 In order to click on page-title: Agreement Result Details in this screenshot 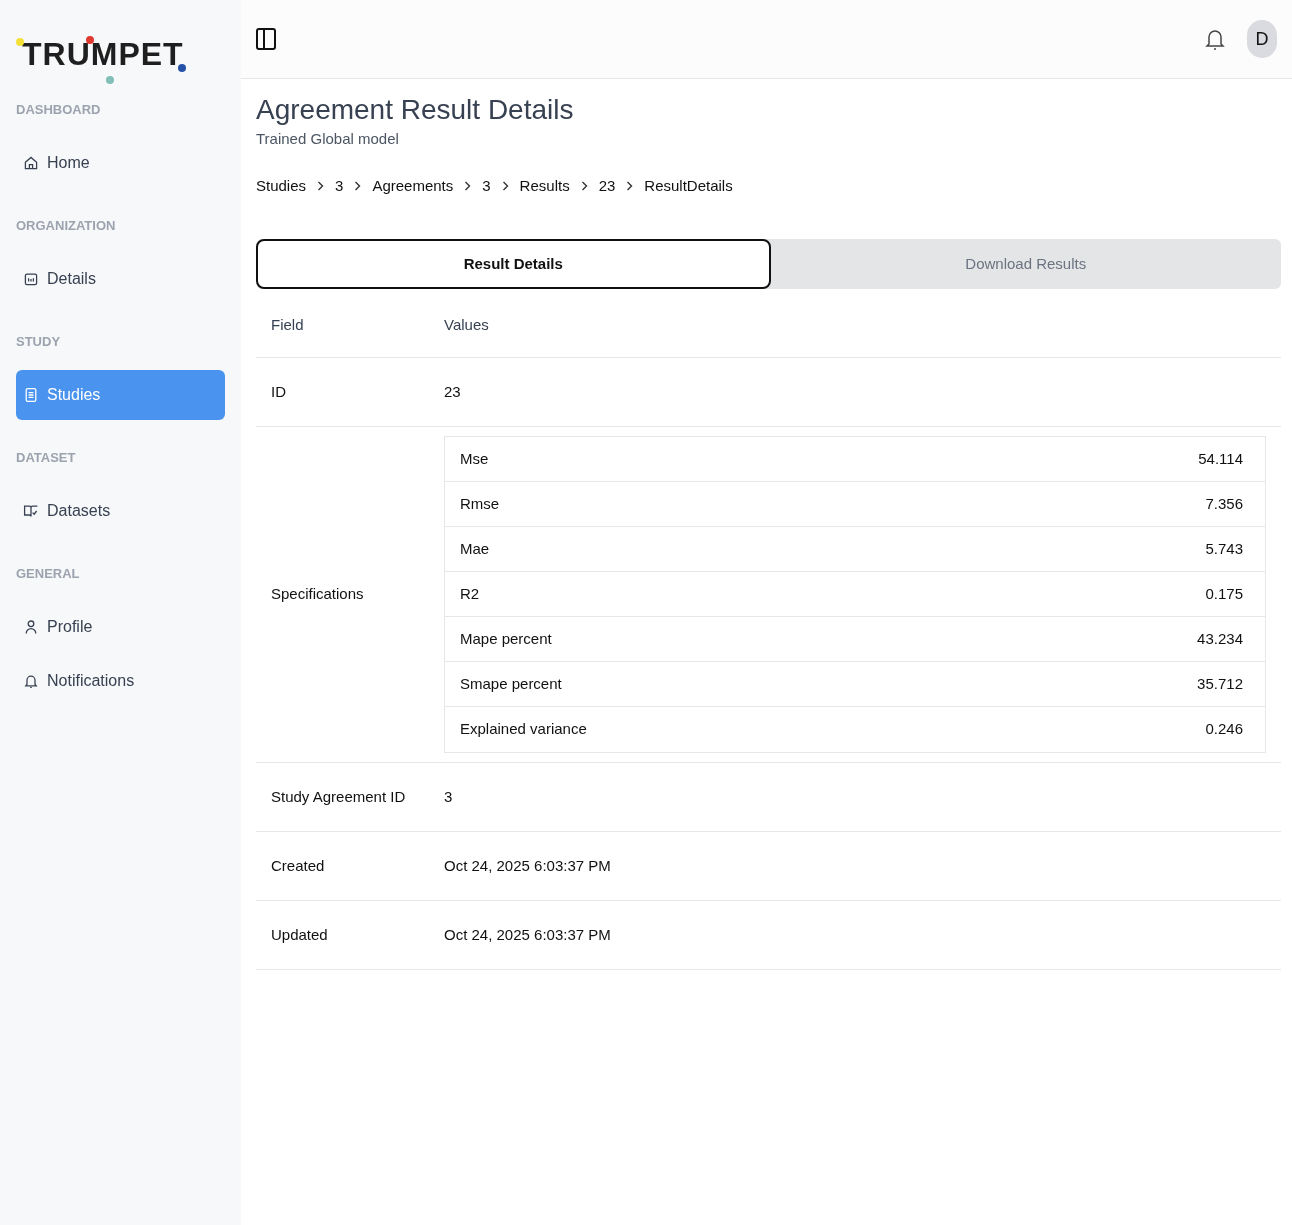, I will do `click(415, 110)`.